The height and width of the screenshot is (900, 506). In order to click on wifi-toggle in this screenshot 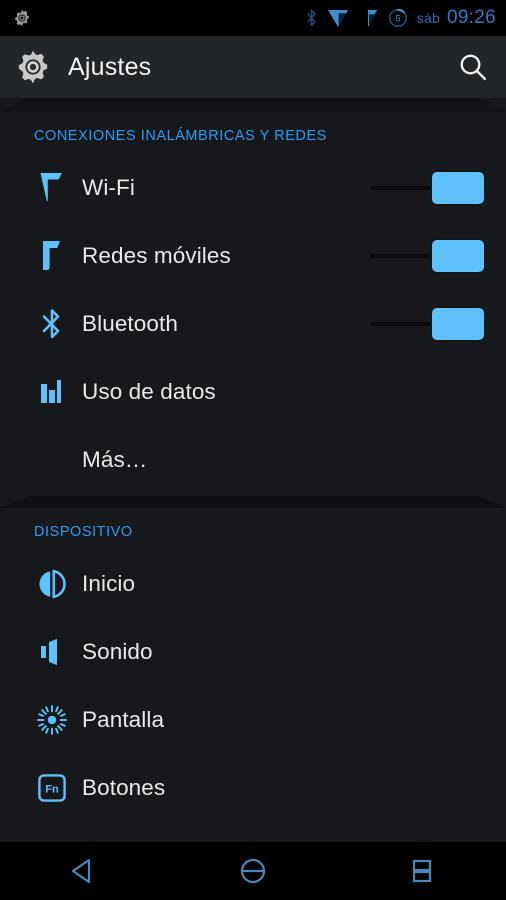, I will do `click(427, 188)`.